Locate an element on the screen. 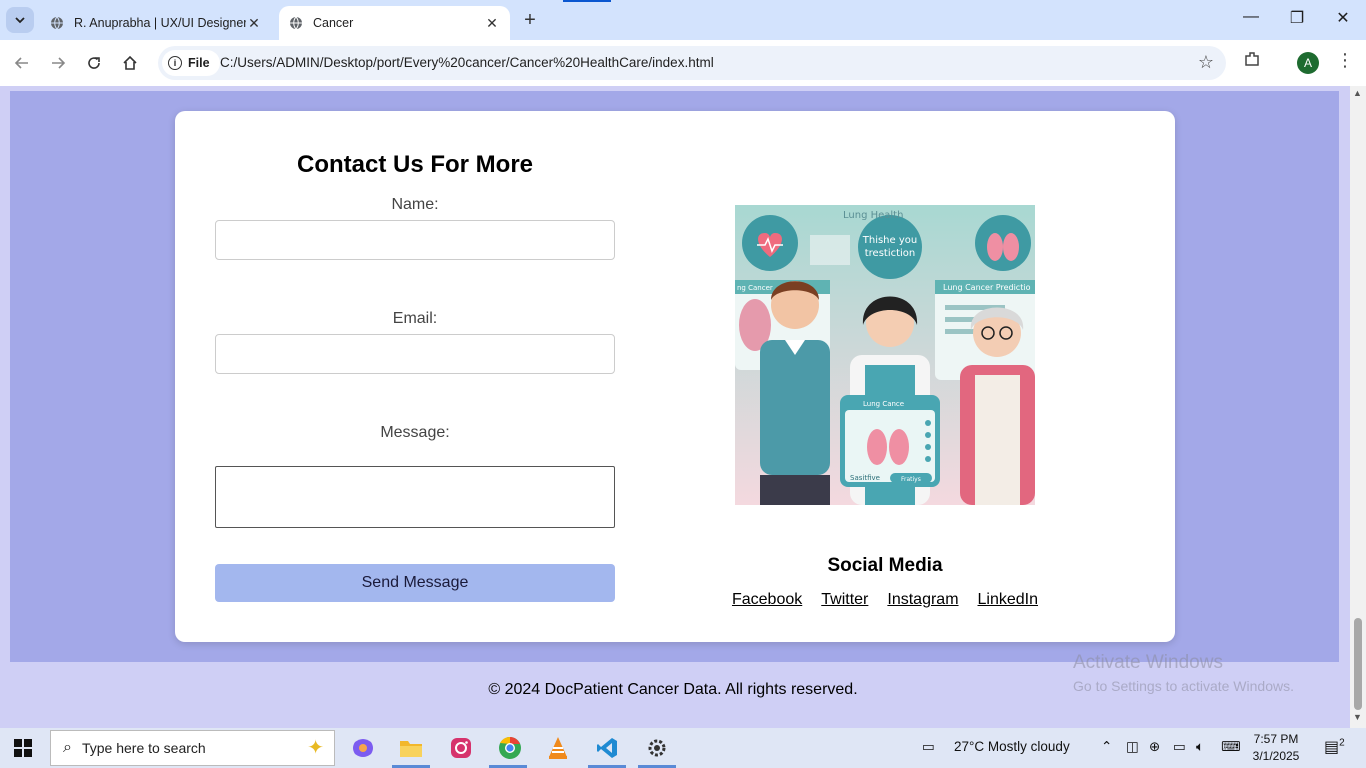  close-window-icon: ✕ is located at coordinates (1343, 18).